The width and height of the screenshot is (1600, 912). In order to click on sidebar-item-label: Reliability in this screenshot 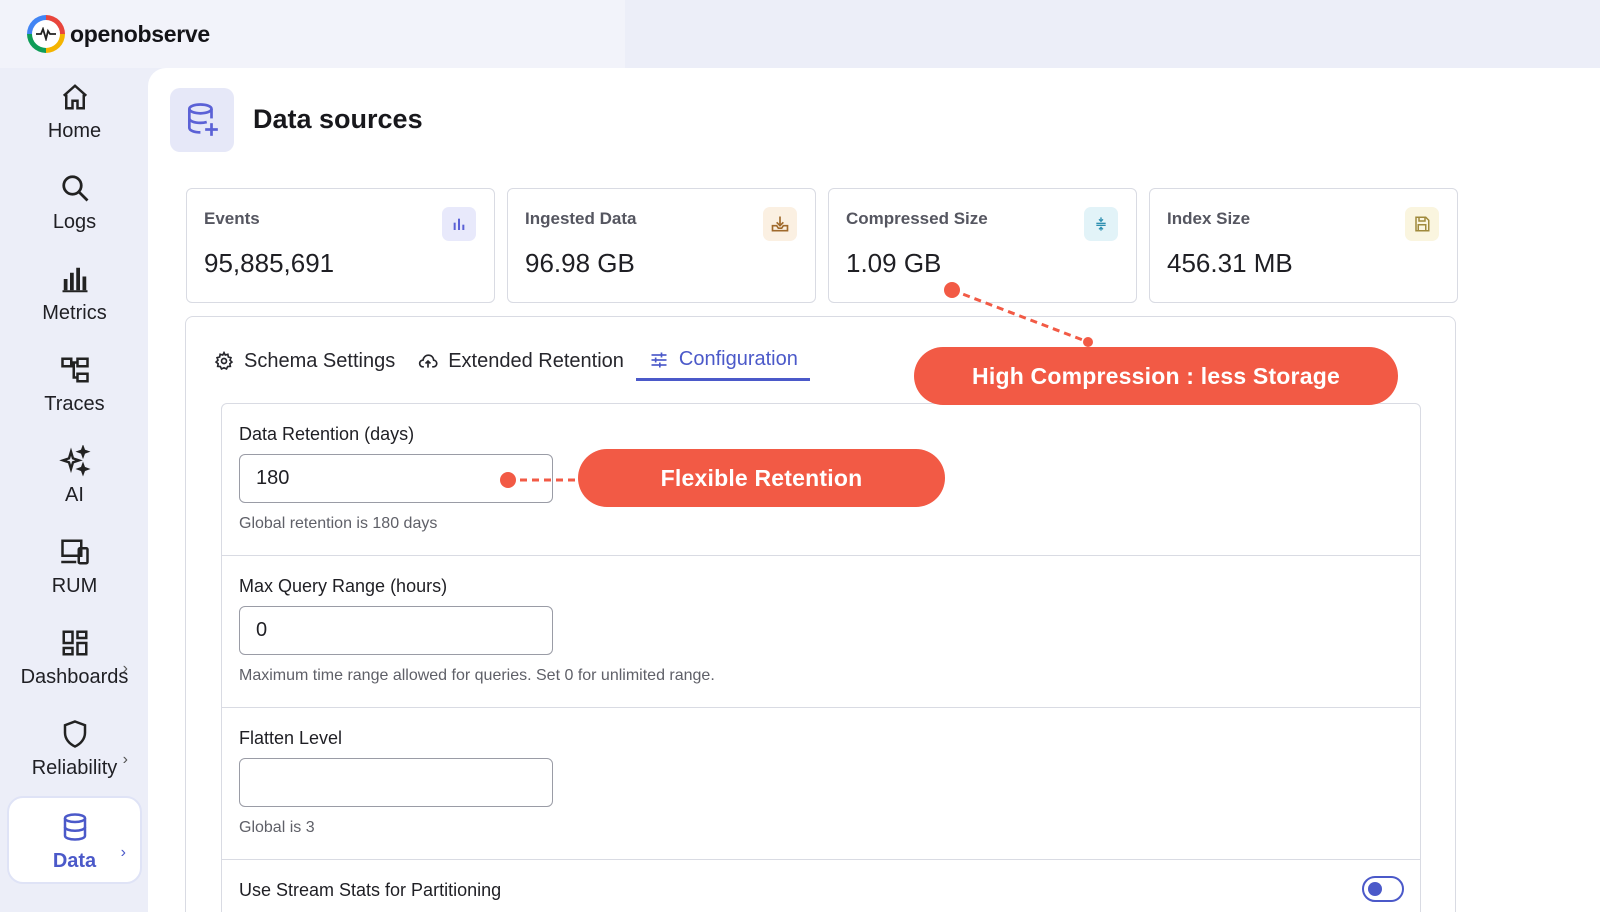, I will do `click(74, 768)`.